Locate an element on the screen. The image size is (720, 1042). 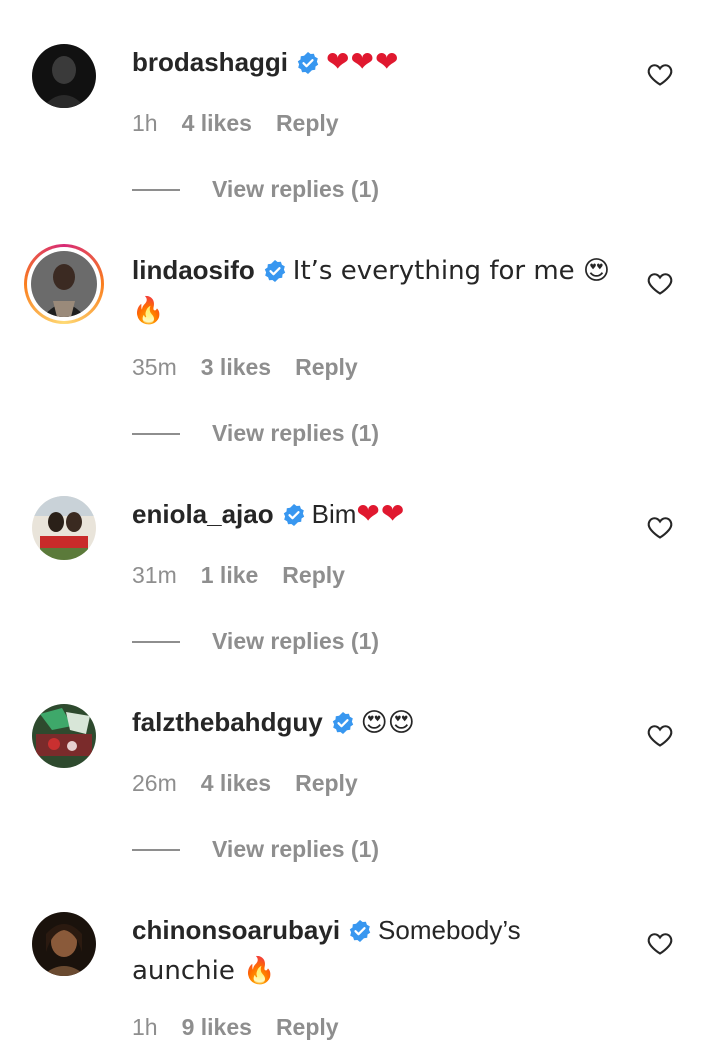
username: lindaosifo is located at coordinates (193, 270).